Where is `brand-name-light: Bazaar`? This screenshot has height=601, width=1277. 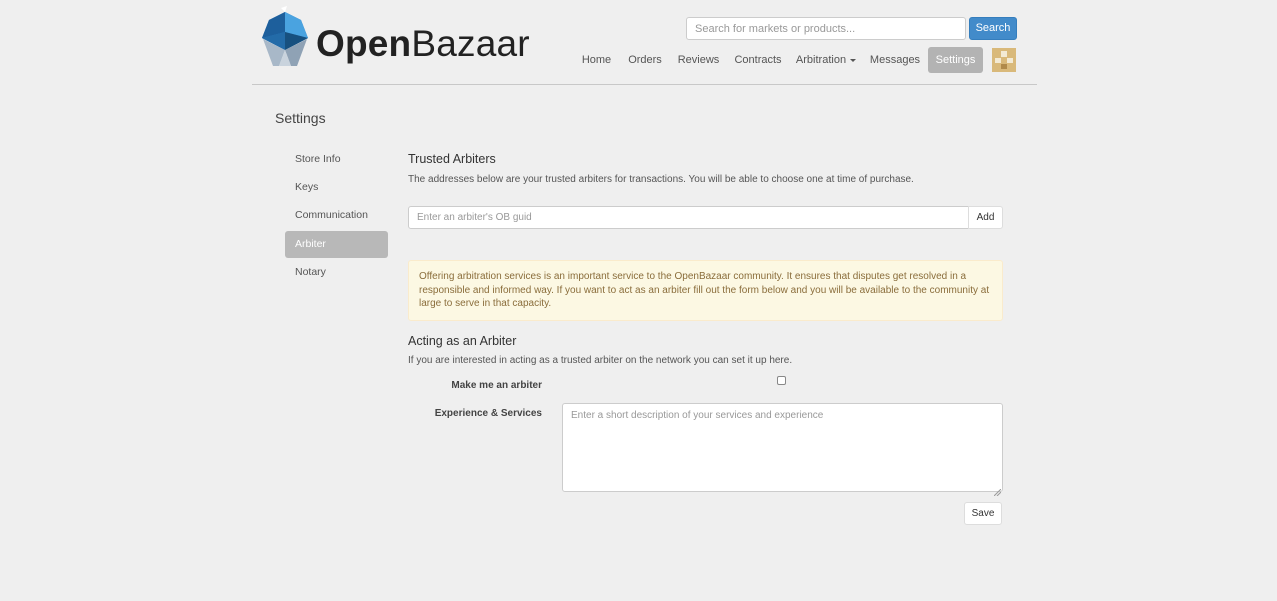 brand-name-light: Bazaar is located at coordinates (470, 43).